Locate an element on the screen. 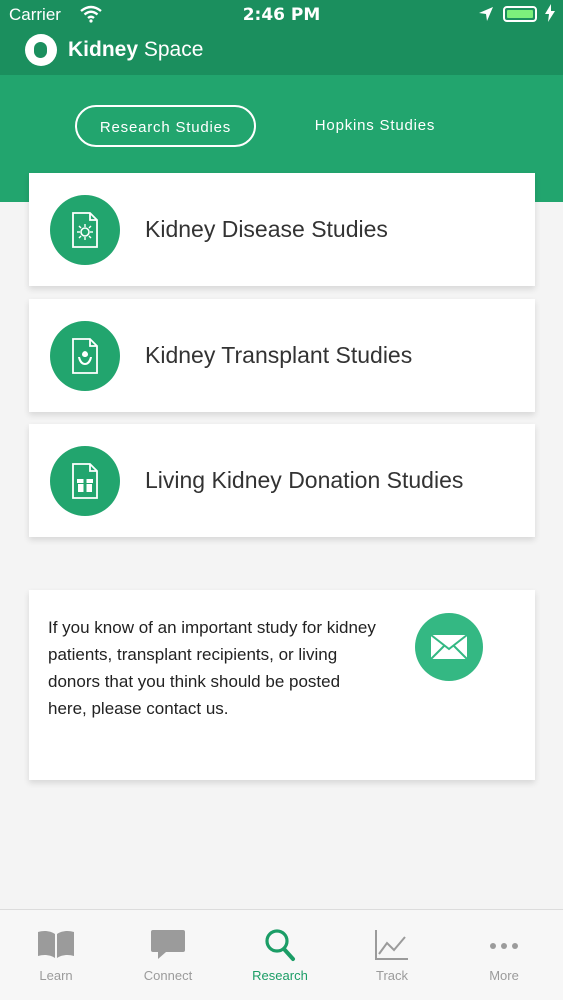 This screenshot has height=1000, width=563. bottom-tab-bar: Learn Connect Research Track More is located at coordinates (281, 954).